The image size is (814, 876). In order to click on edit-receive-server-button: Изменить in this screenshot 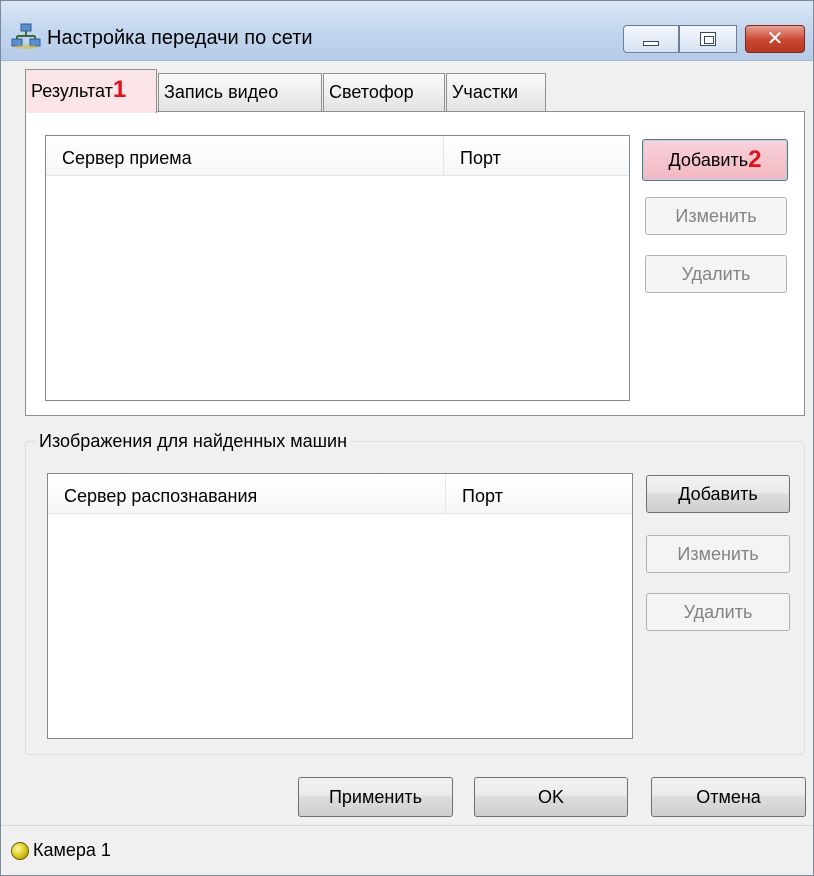, I will do `click(716, 216)`.